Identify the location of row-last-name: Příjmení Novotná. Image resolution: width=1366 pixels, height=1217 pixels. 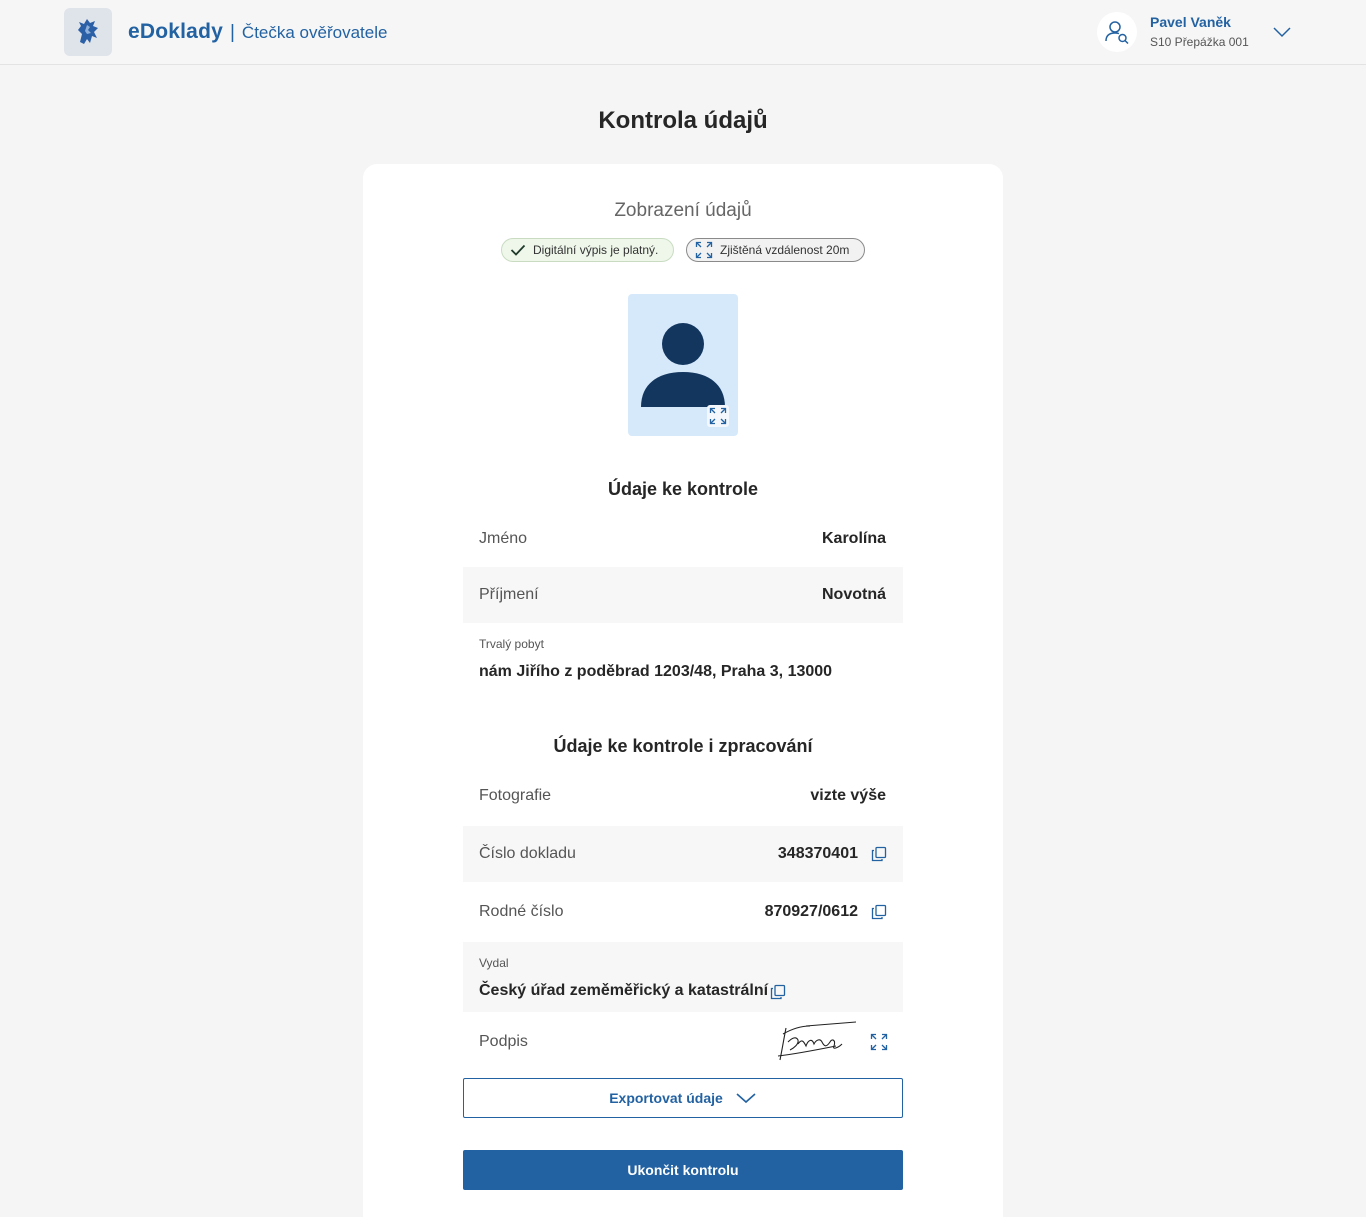
(683, 595).